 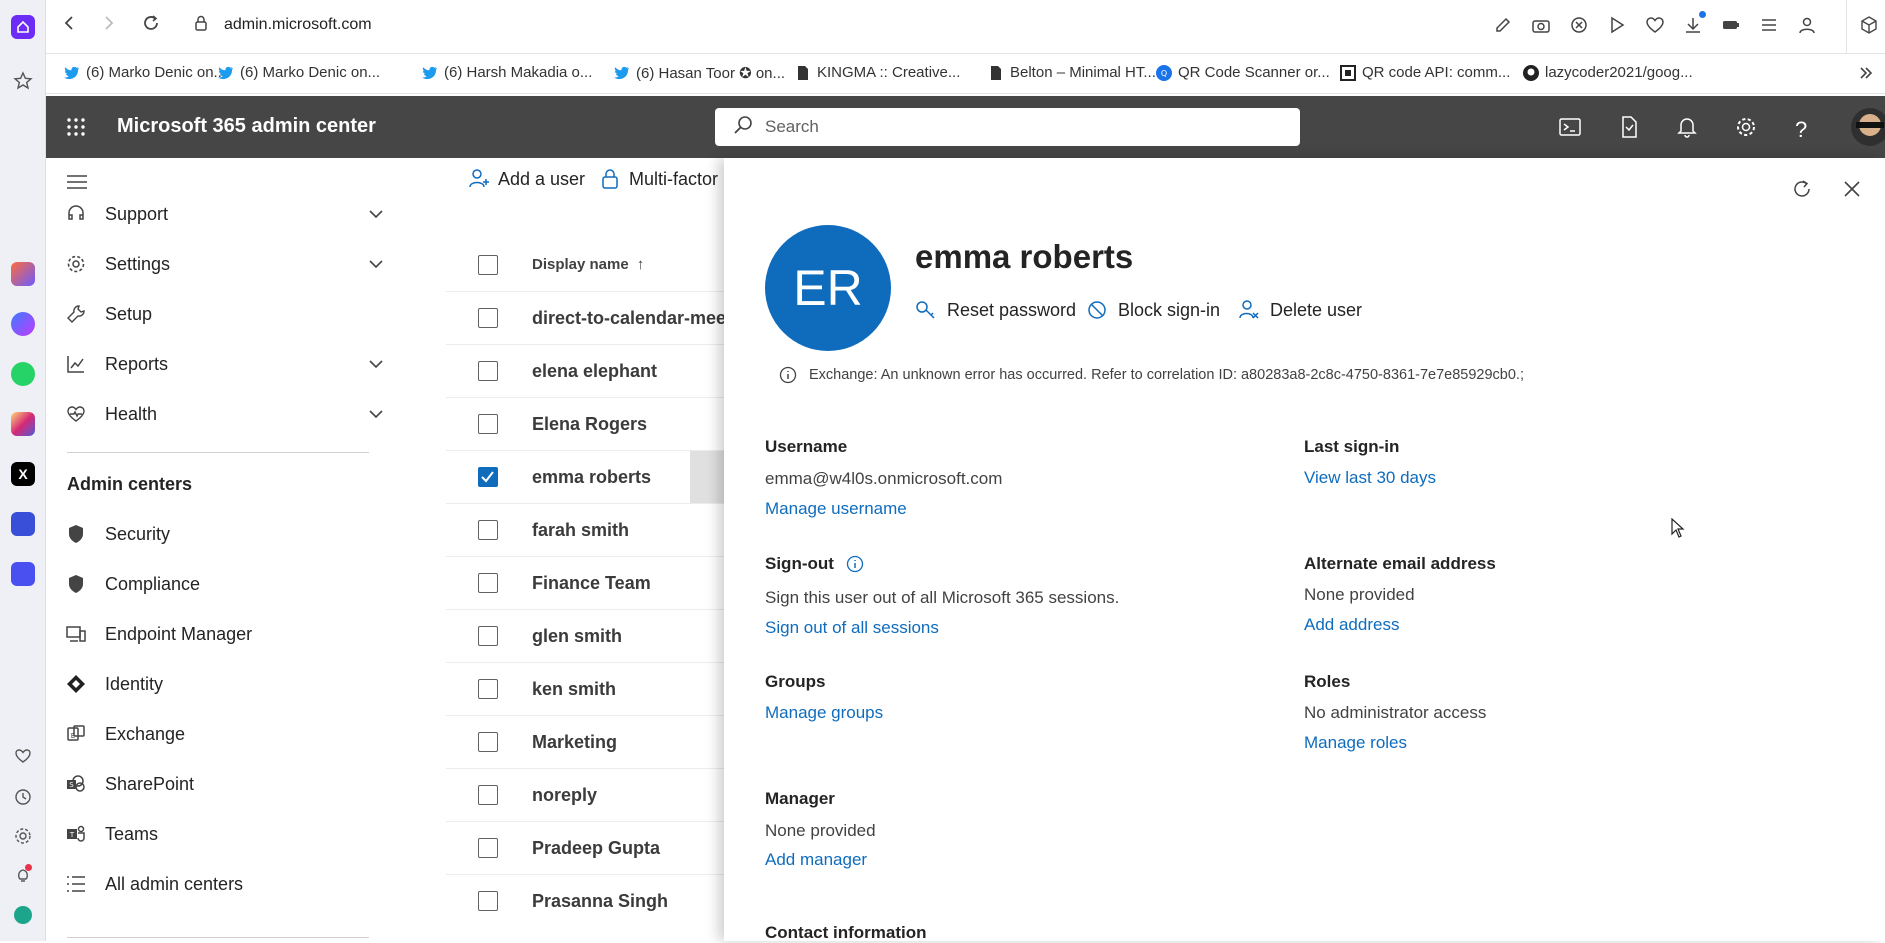 I want to click on help-icon: ?, so click(x=1801, y=130).